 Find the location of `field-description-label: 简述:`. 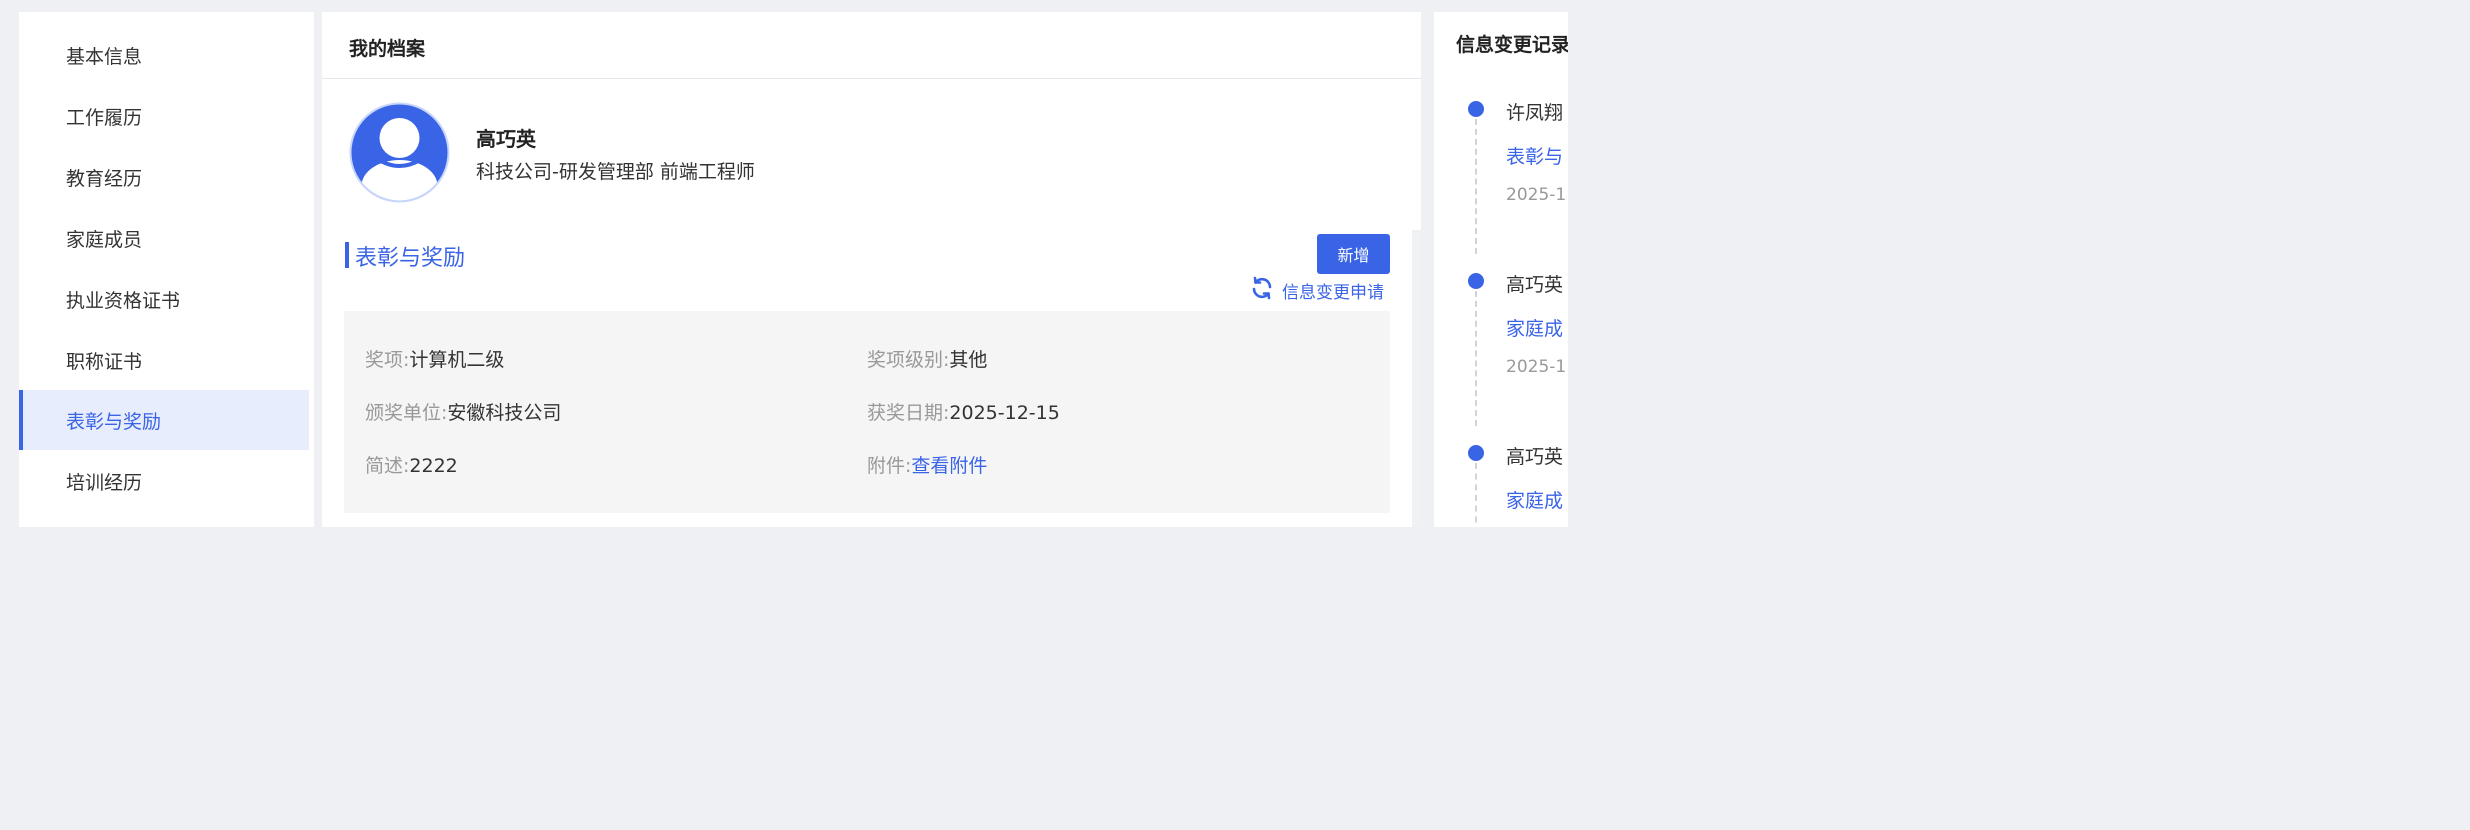

field-description-label: 简述: is located at coordinates (387, 466).